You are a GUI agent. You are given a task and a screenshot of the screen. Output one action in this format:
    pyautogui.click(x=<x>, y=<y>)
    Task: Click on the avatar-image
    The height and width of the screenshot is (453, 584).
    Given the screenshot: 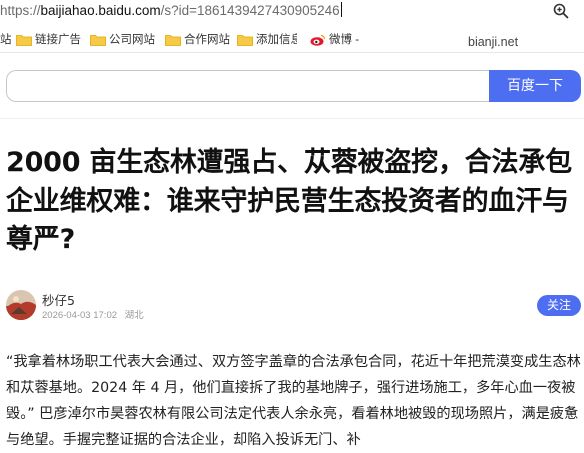 What is the action you would take?
    pyautogui.click(x=21, y=305)
    